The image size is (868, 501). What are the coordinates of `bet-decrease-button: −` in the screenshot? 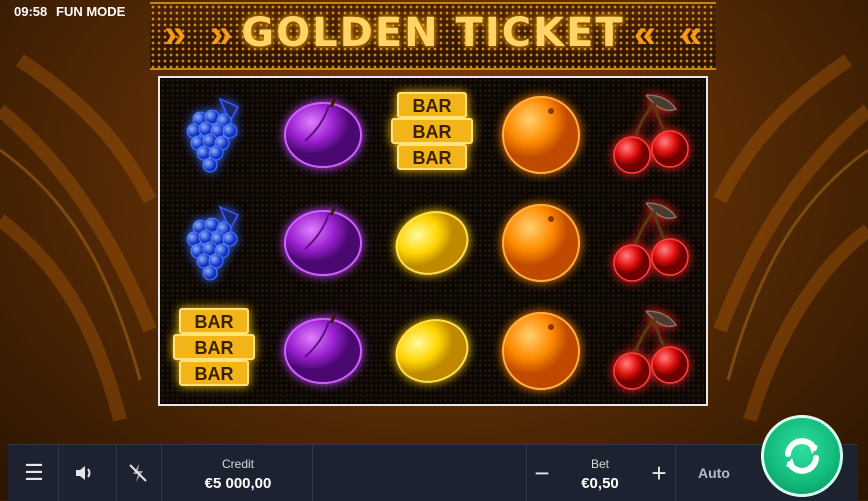 It's located at (542, 473).